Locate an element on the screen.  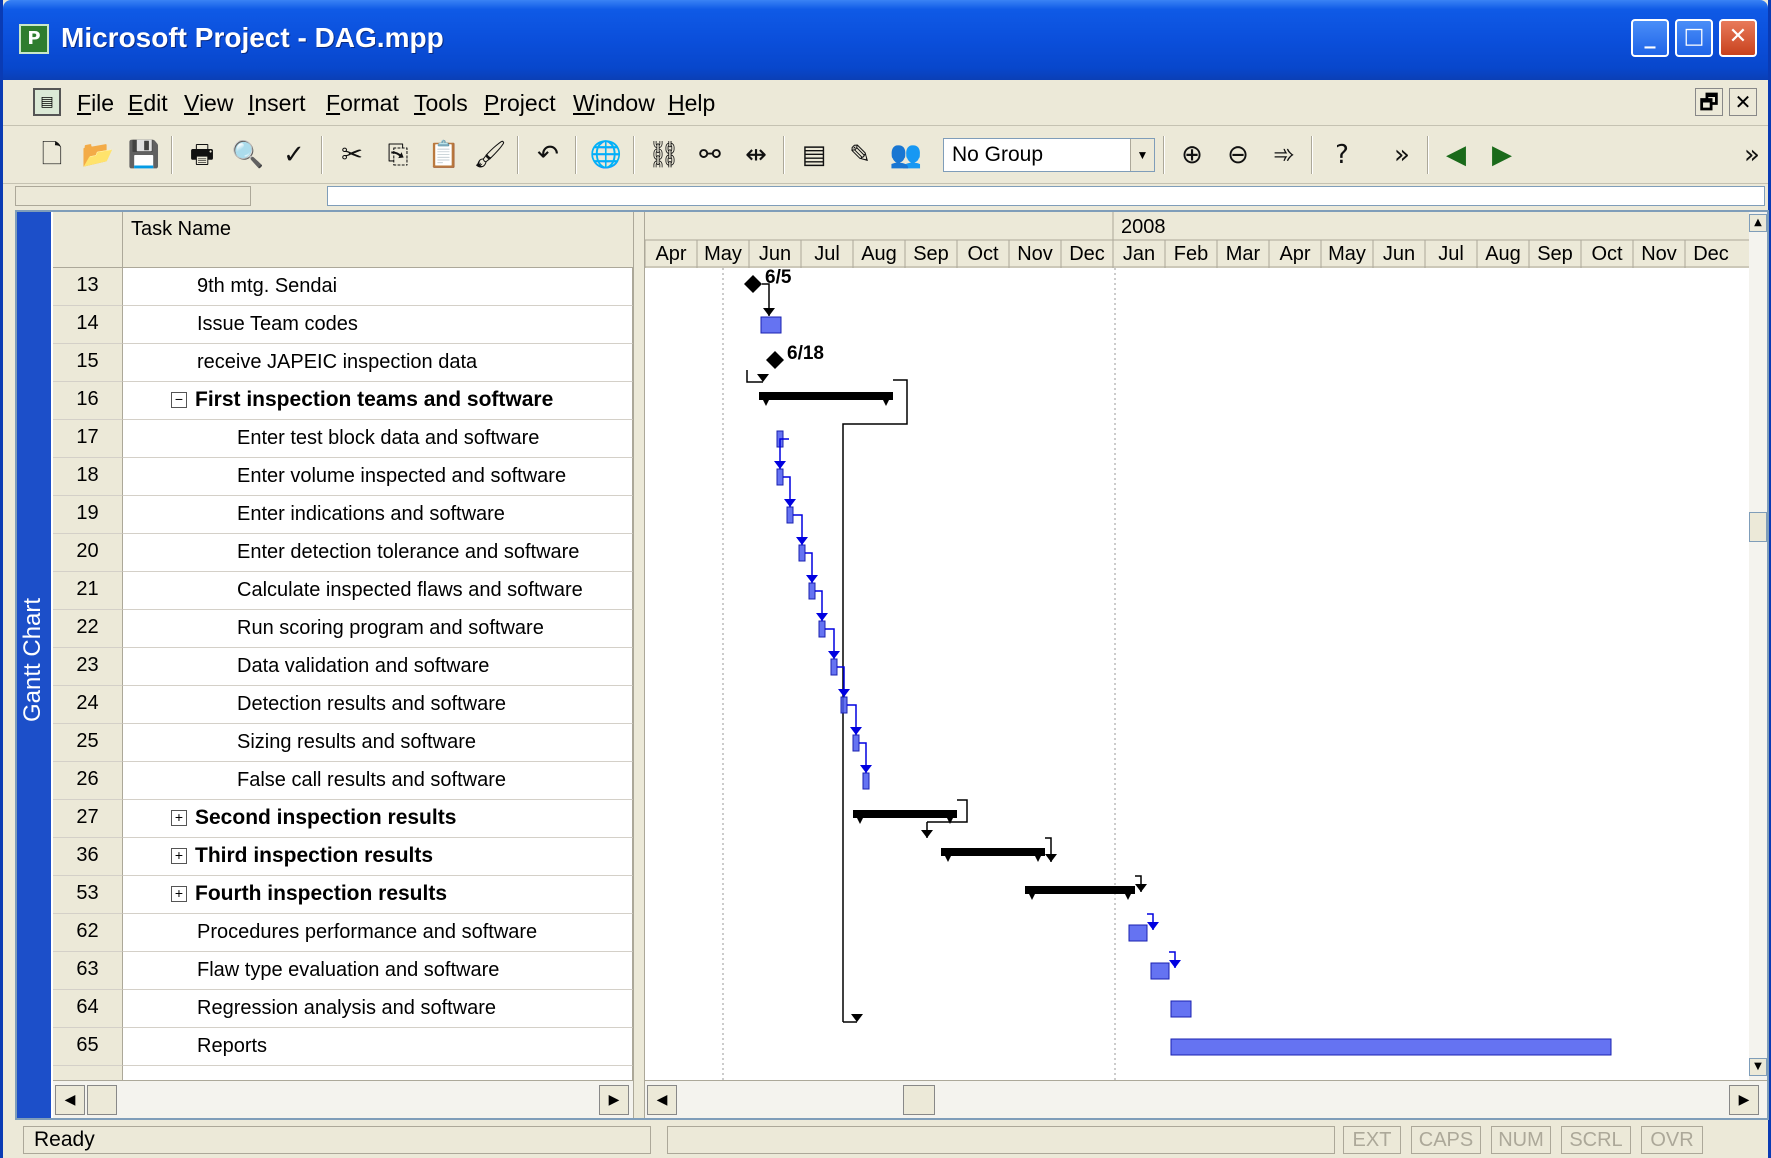
task-name: Flaw type evaluation and software is located at coordinates (378, 971).